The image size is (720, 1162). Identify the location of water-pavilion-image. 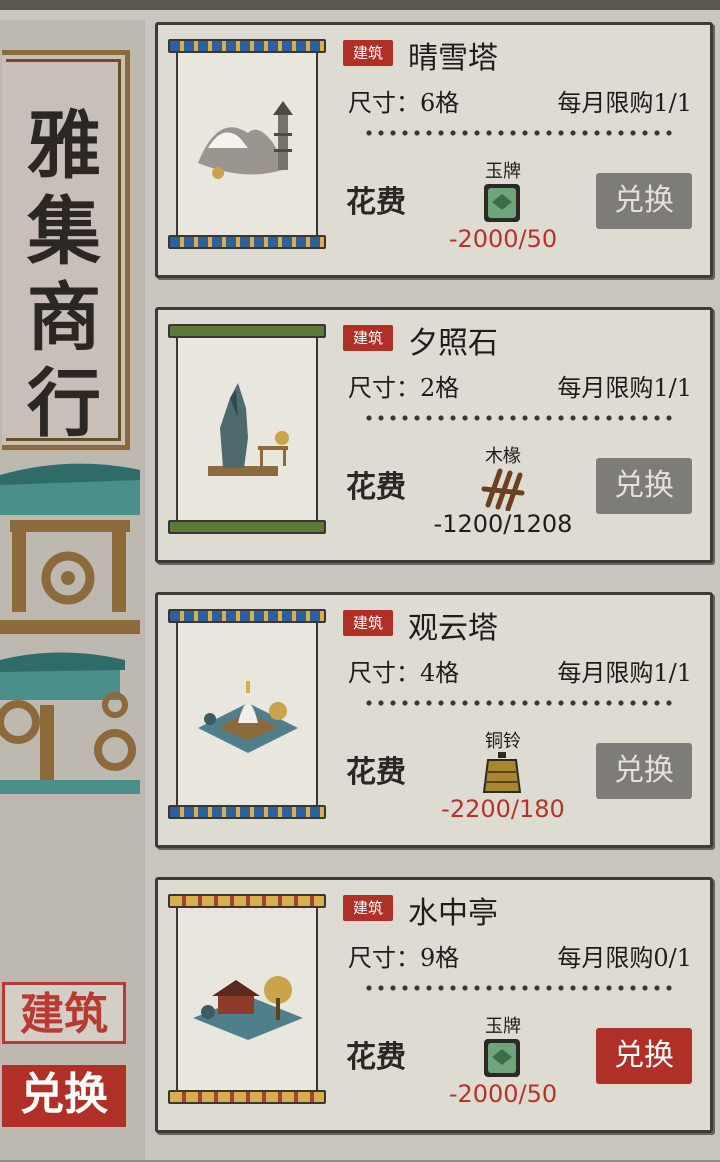
(248, 1008).